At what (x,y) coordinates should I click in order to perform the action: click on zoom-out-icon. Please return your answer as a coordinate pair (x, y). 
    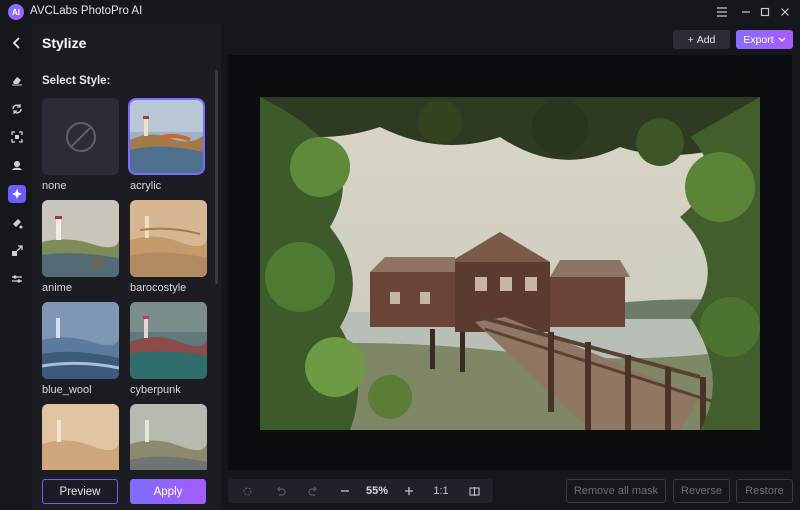
    Looking at the image, I should click on (345, 491).